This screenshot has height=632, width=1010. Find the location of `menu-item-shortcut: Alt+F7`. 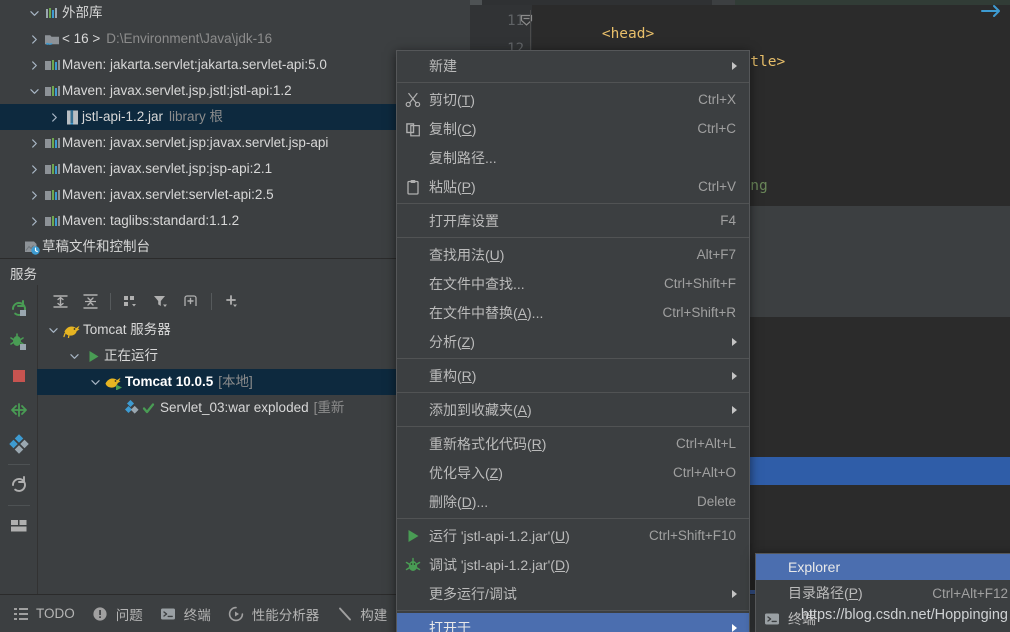

menu-item-shortcut: Alt+F7 is located at coordinates (716, 254).